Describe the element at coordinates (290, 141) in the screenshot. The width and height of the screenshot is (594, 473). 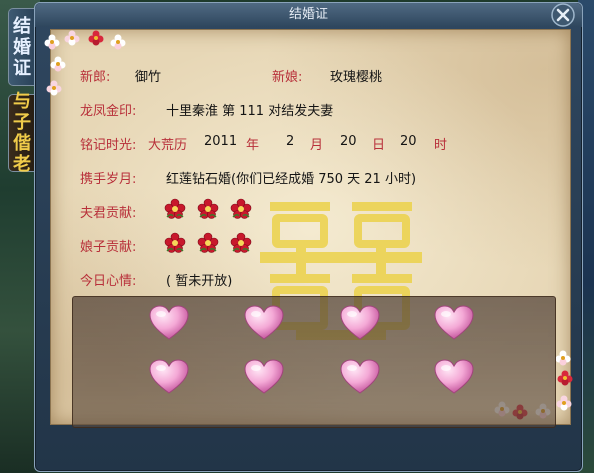
I see `date-month: 2` at that location.